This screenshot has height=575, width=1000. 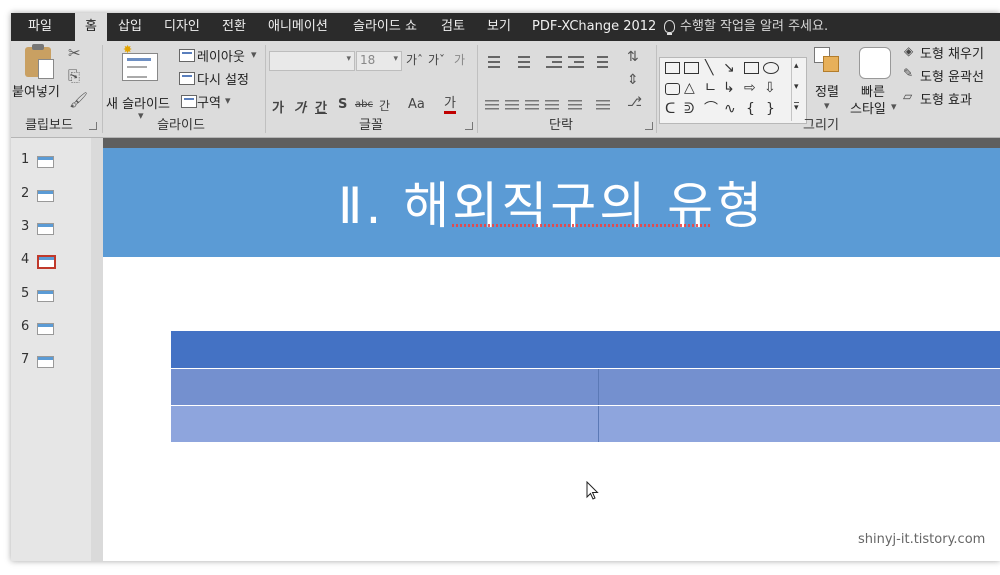 I want to click on tab-transitions: 전환, so click(x=234, y=27).